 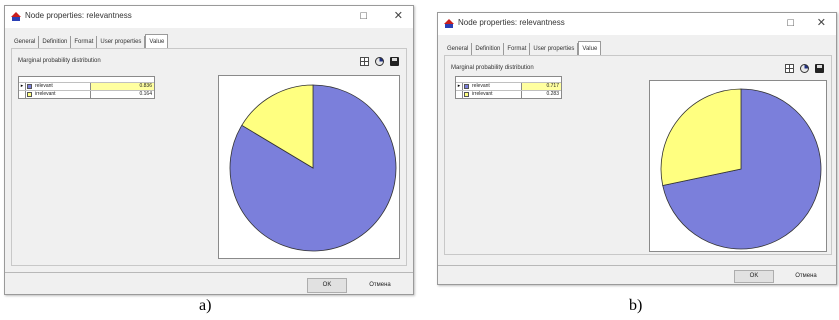 I want to click on pie-slice-irrelevant, so click(x=701, y=137).